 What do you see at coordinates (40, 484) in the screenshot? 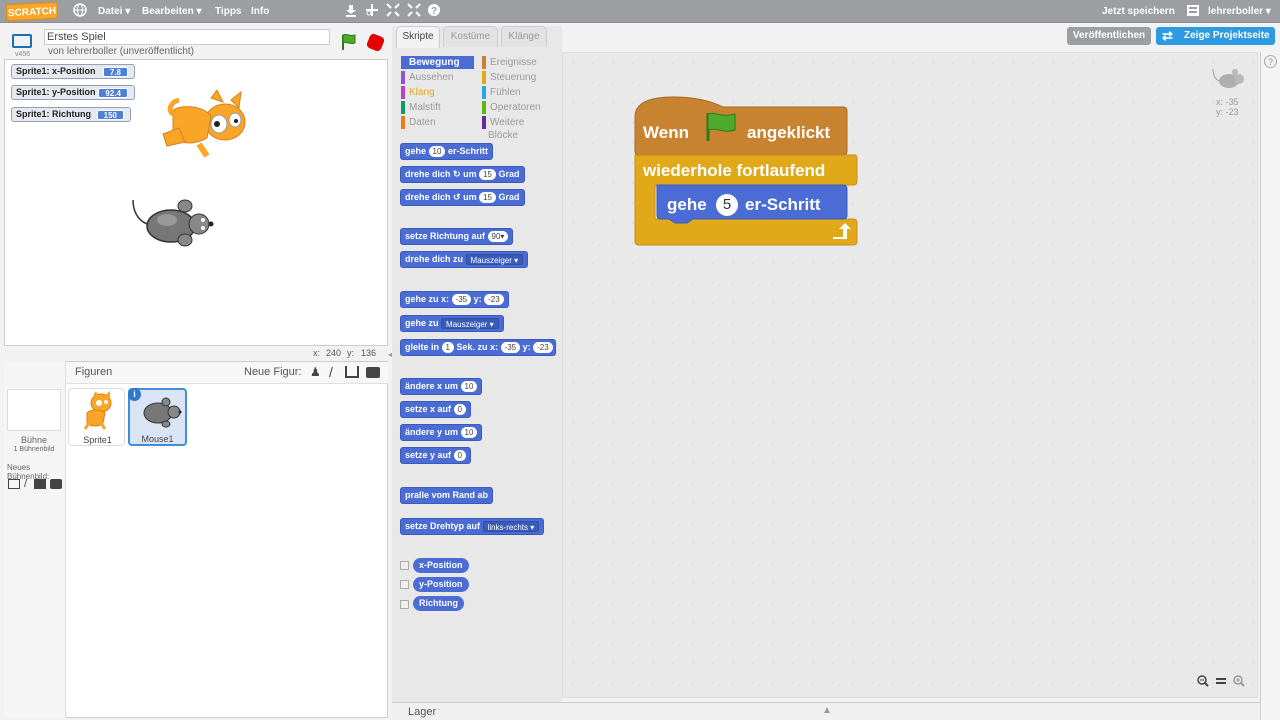
I see `upload-backdrop-icon` at bounding box center [40, 484].